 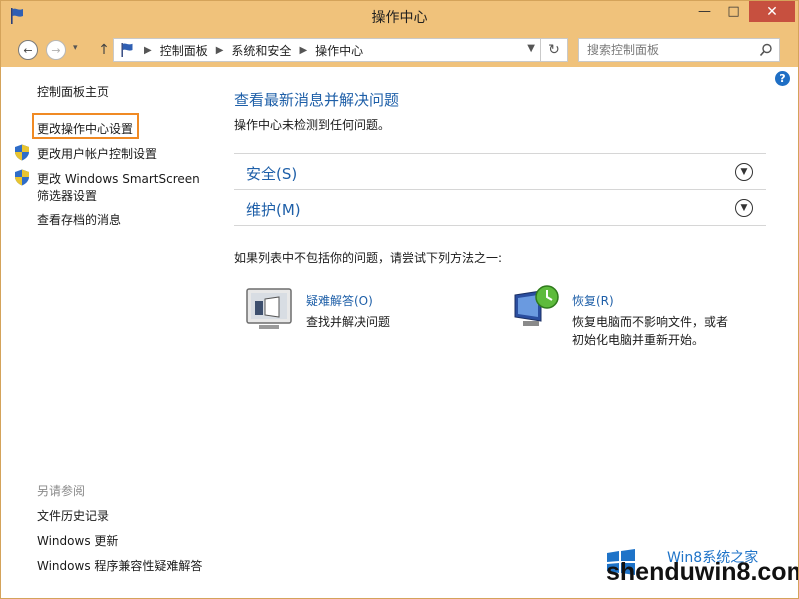 What do you see at coordinates (348, 322) in the screenshot?
I see `troubleshooting-description: 查找并解决问题` at bounding box center [348, 322].